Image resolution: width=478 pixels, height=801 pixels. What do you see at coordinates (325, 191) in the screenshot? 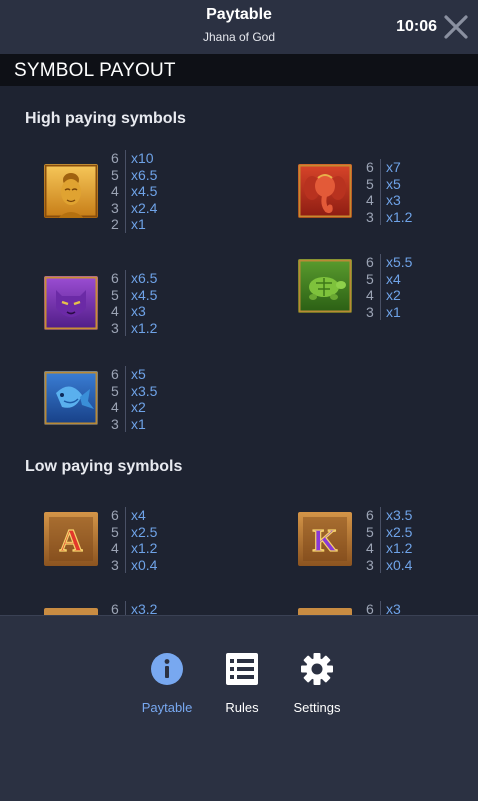
I see `elephant-symbol-icon` at bounding box center [325, 191].